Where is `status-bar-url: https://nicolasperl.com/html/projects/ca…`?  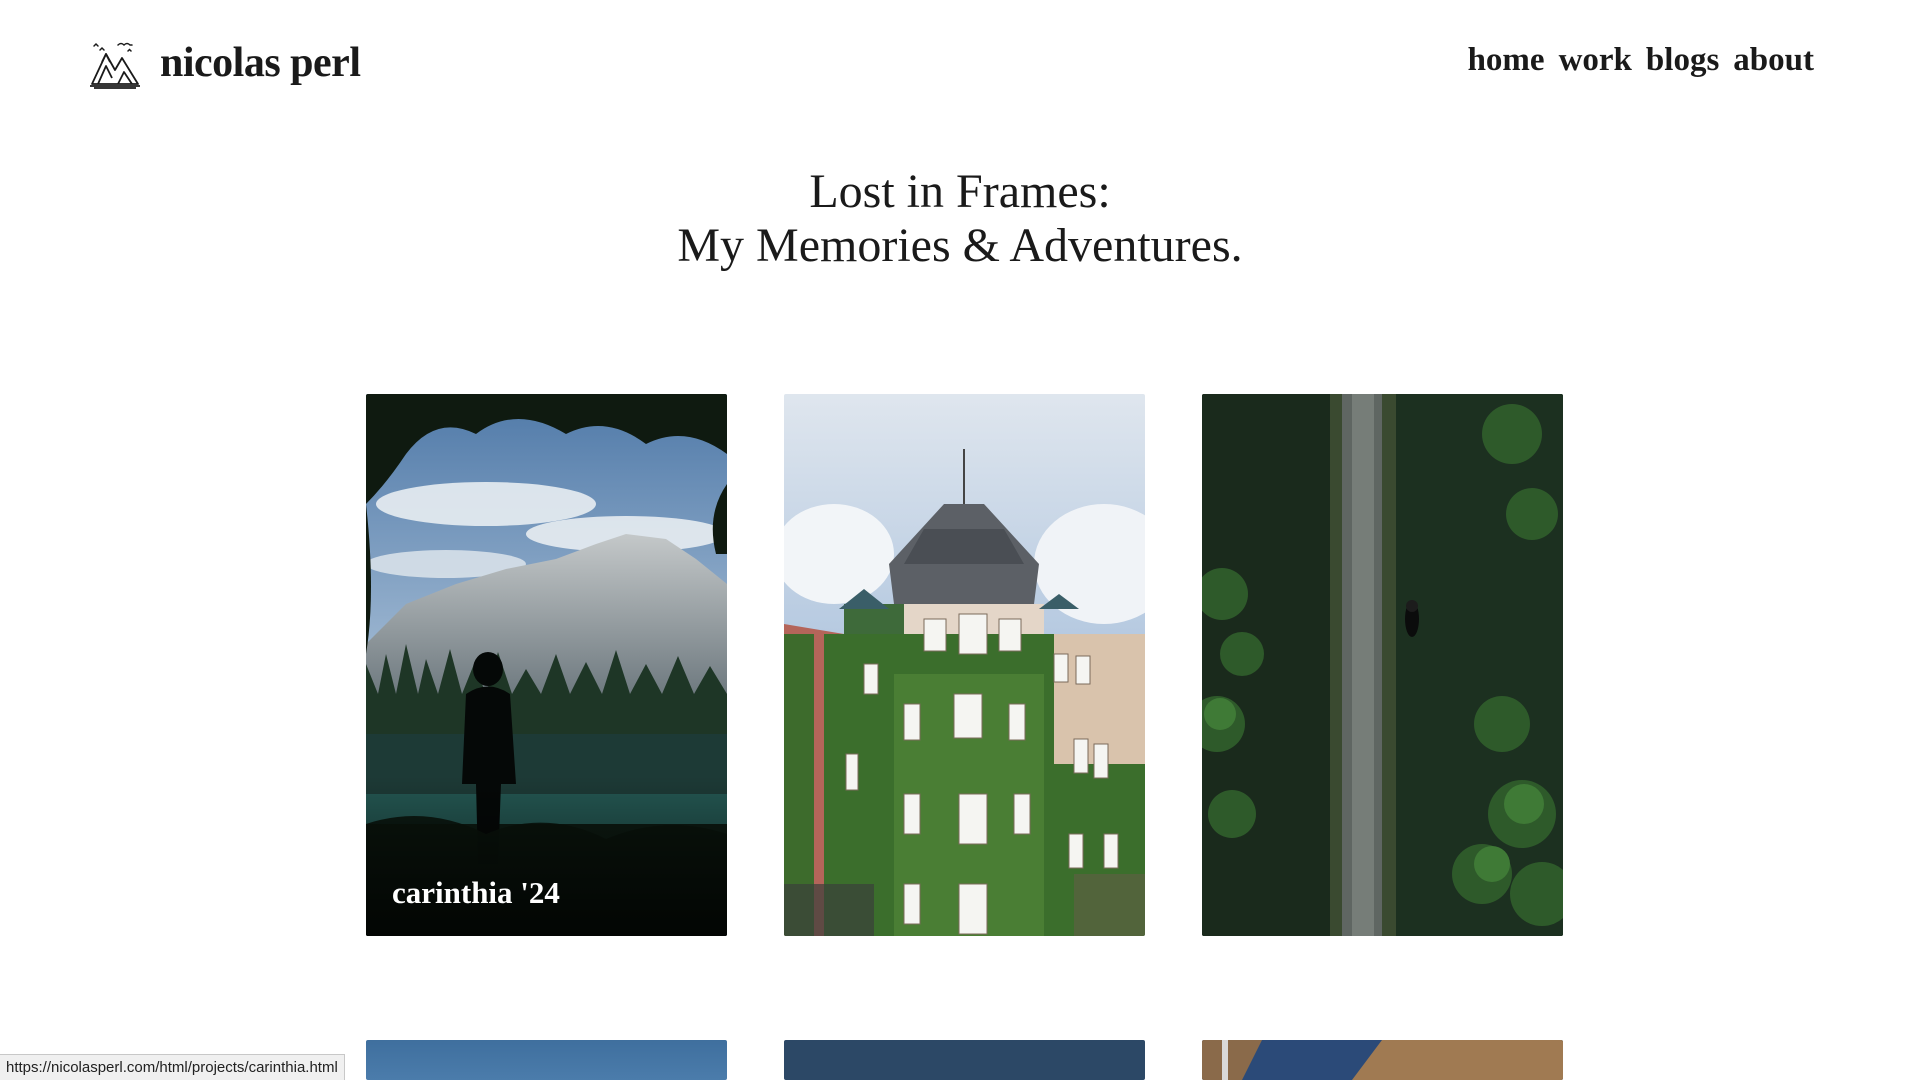
status-bar-url: https://nicolasperl.com/html/projects/ca… is located at coordinates (172, 1067).